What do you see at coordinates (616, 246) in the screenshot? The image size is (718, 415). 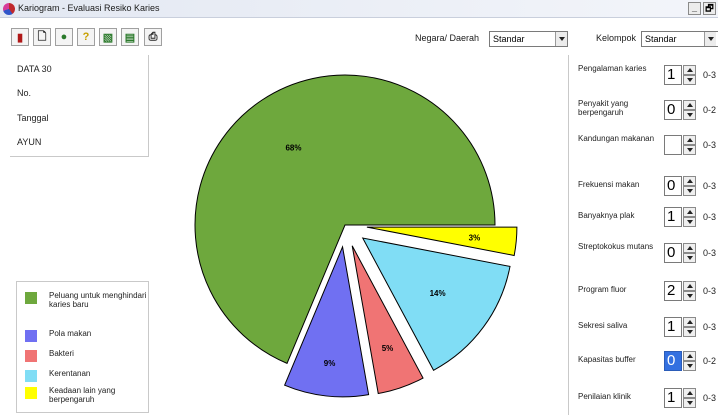 I see `param-label: Streptokokus mutans` at bounding box center [616, 246].